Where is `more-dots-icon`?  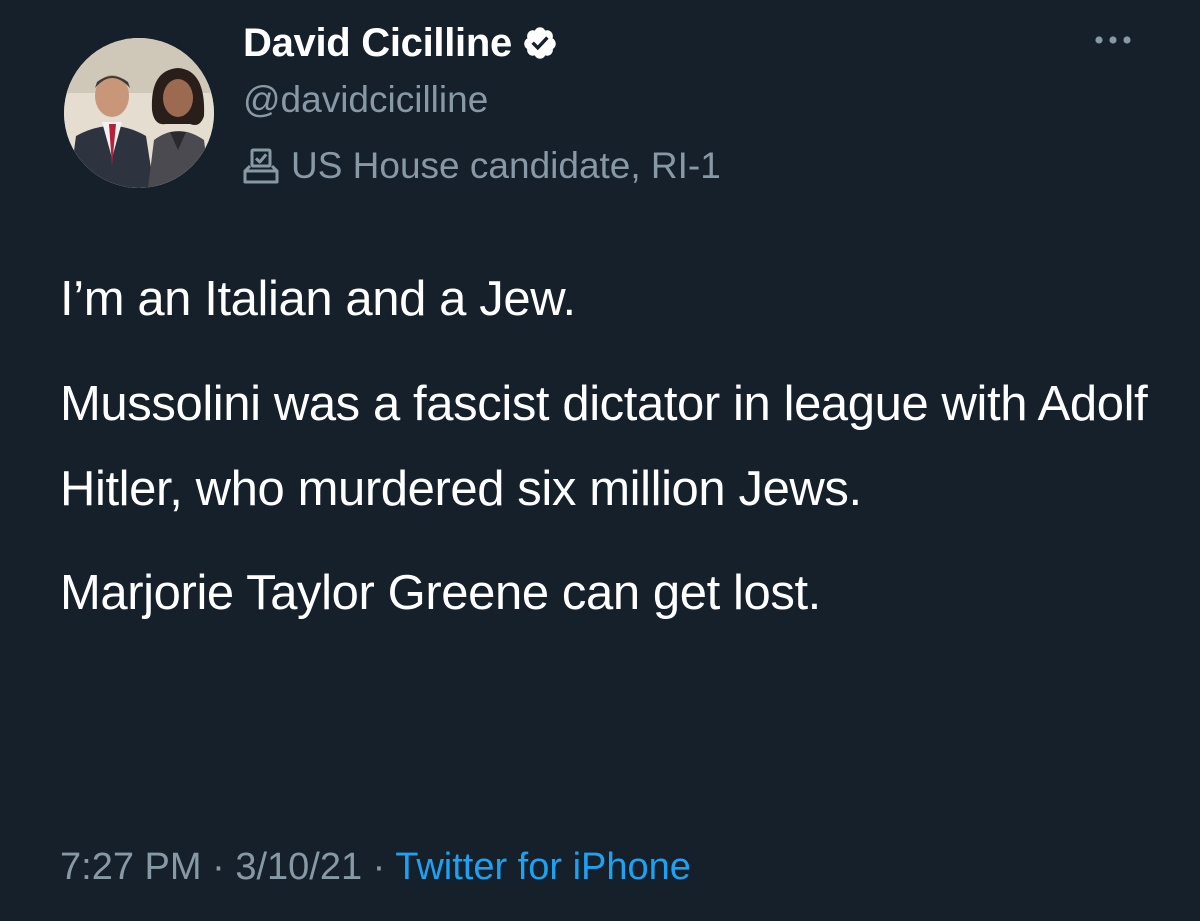
more-dots-icon is located at coordinates (1113, 40).